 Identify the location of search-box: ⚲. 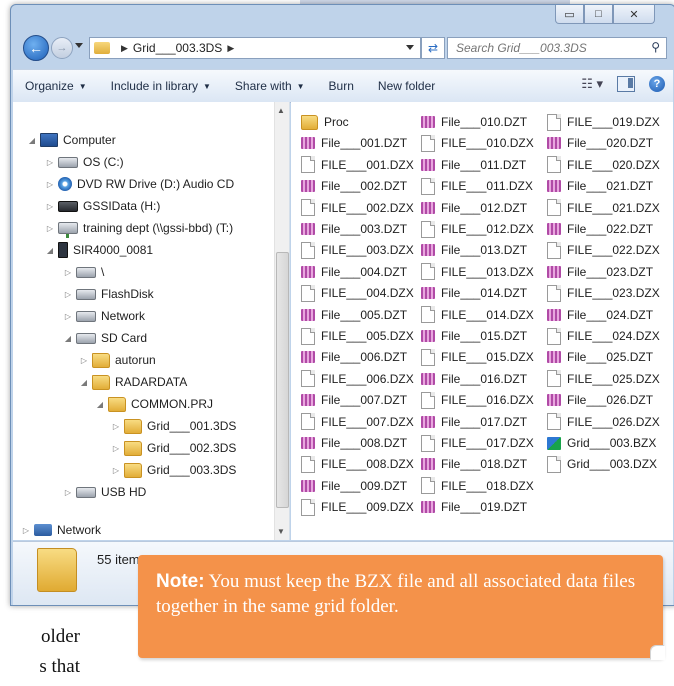
(557, 48).